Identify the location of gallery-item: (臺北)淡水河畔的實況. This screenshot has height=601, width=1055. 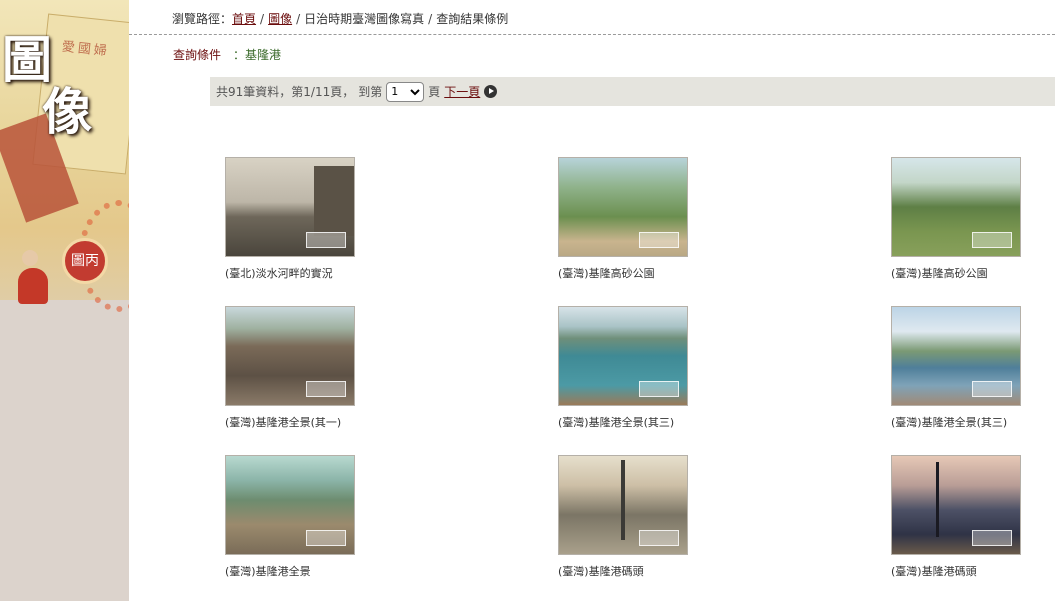
(310, 219).